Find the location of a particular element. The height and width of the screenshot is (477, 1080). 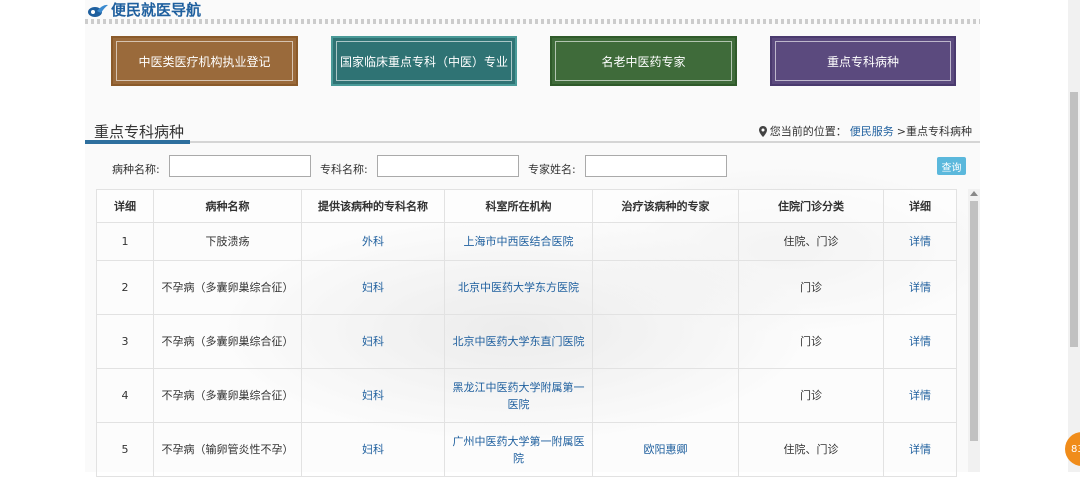

column-header: 科室所在机构 is located at coordinates (518, 206).